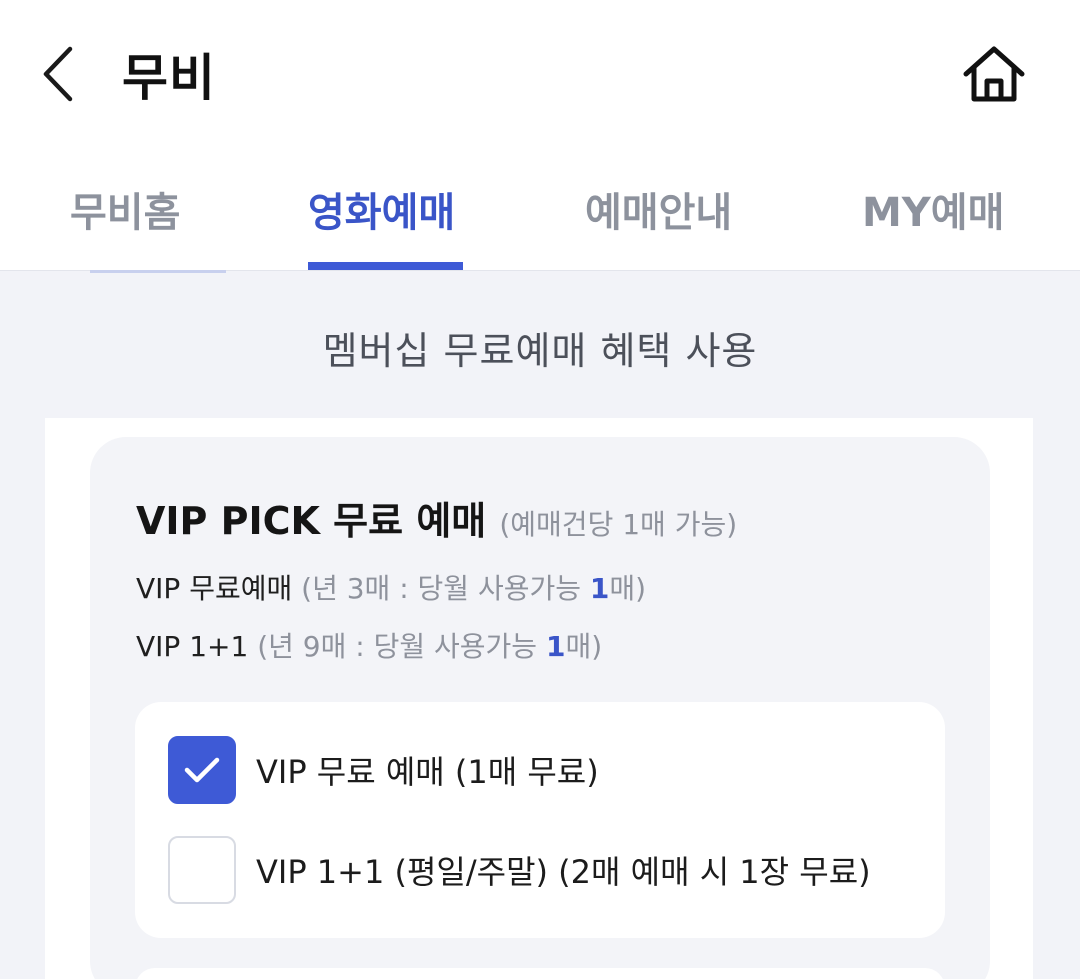 The image size is (1080, 979). I want to click on card-heading-title: VIP PICK 무료 예매, so click(311, 521).